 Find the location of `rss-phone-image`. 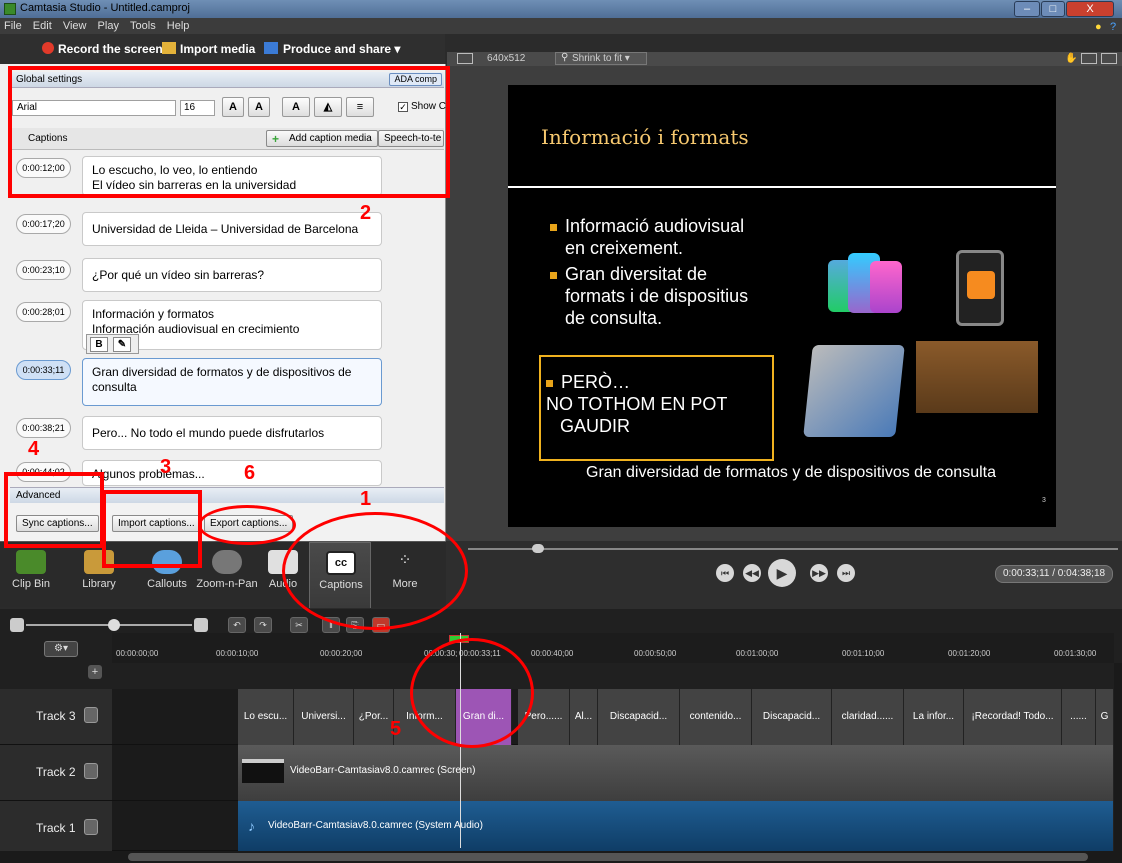

rss-phone-image is located at coordinates (980, 288).